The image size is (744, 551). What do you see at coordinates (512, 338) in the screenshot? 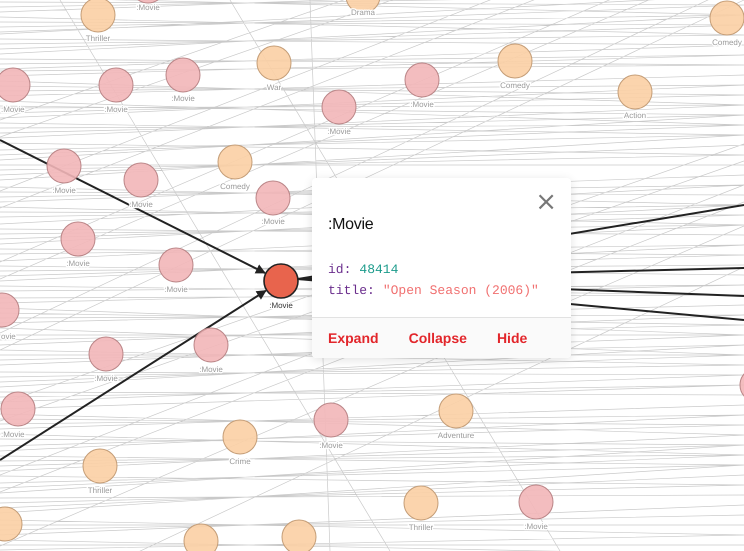
I see `action-button: Hide` at bounding box center [512, 338].